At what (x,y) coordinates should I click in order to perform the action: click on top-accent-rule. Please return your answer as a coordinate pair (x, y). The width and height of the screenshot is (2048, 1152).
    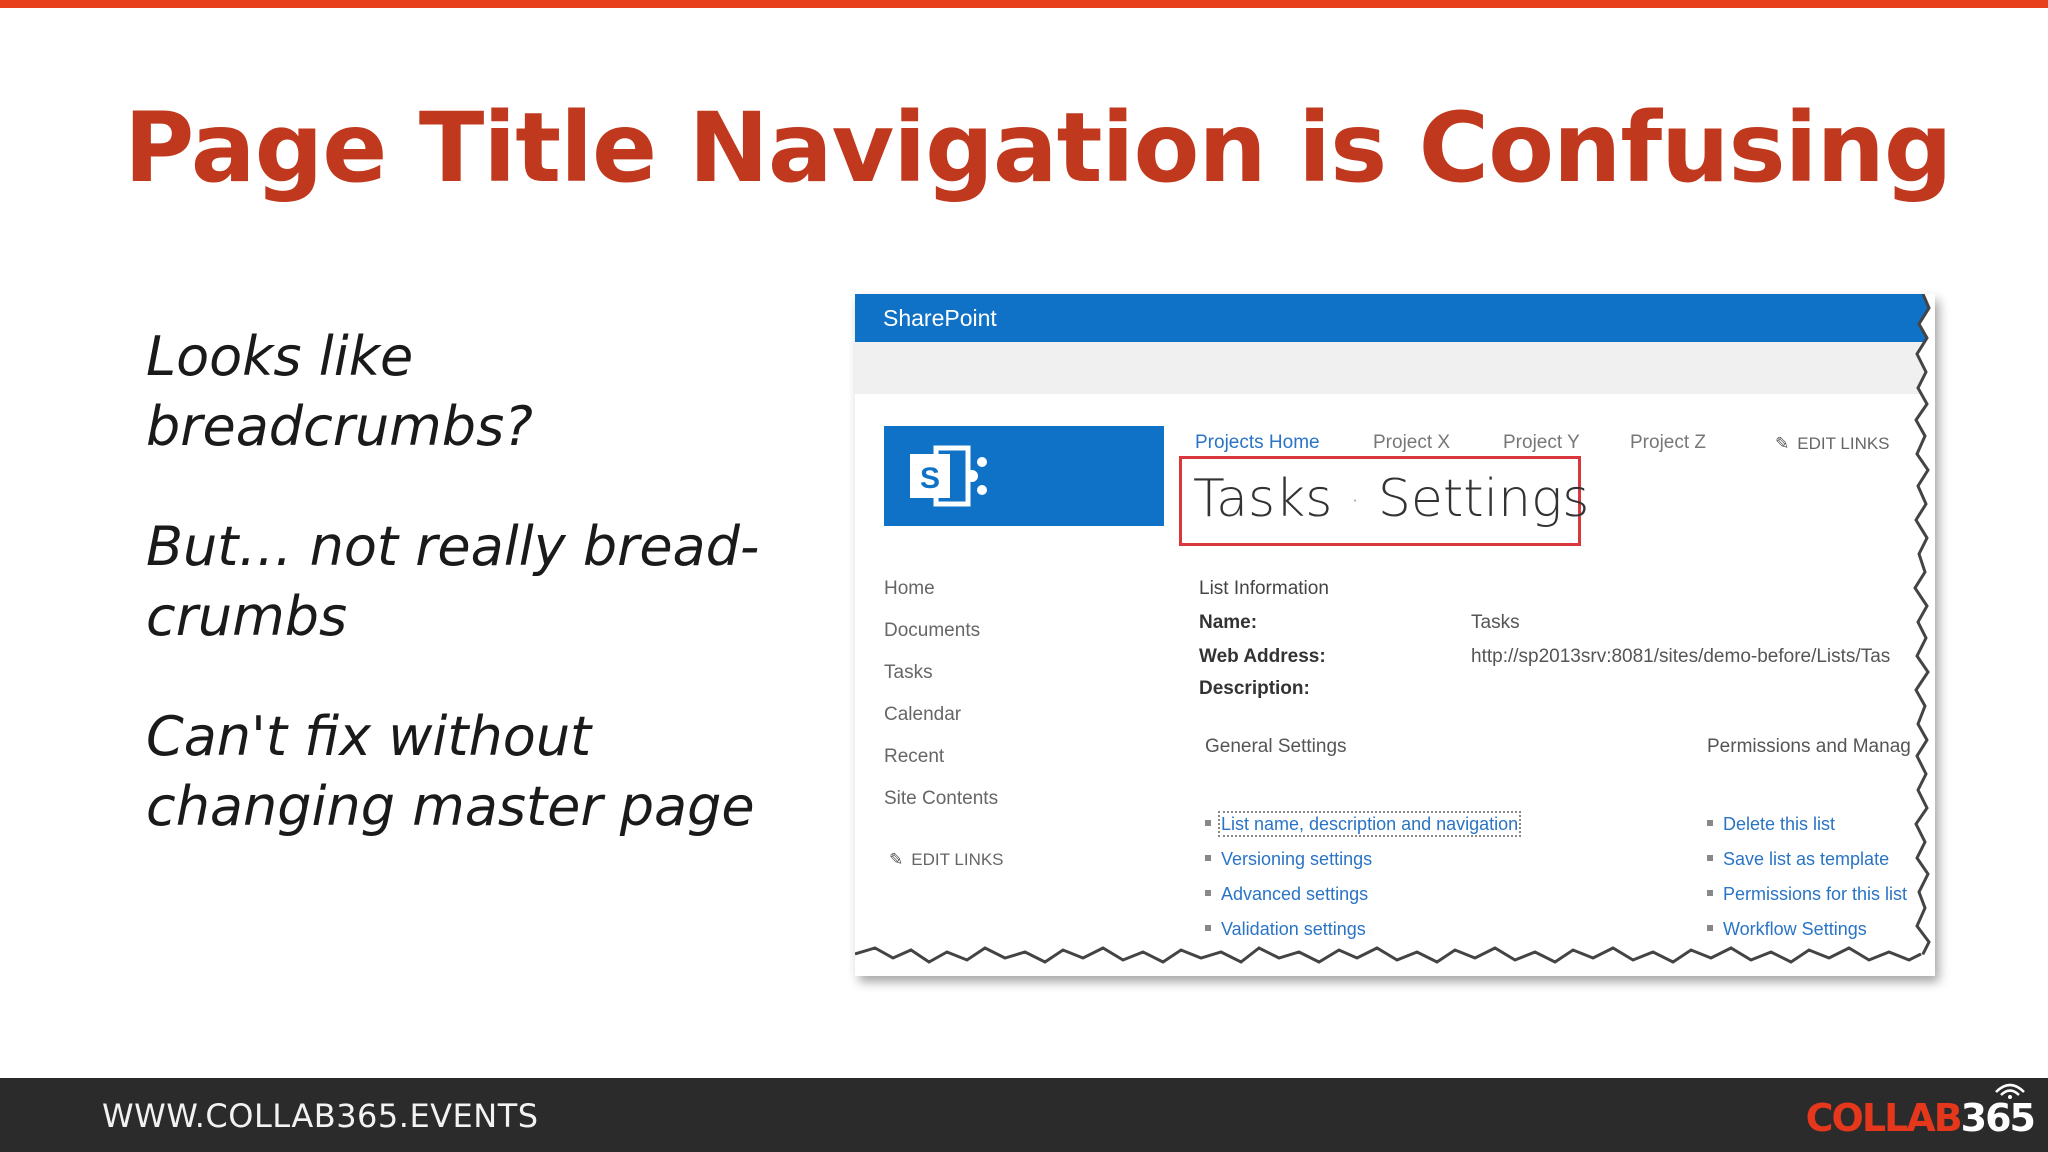
    Looking at the image, I should click on (1024, 4).